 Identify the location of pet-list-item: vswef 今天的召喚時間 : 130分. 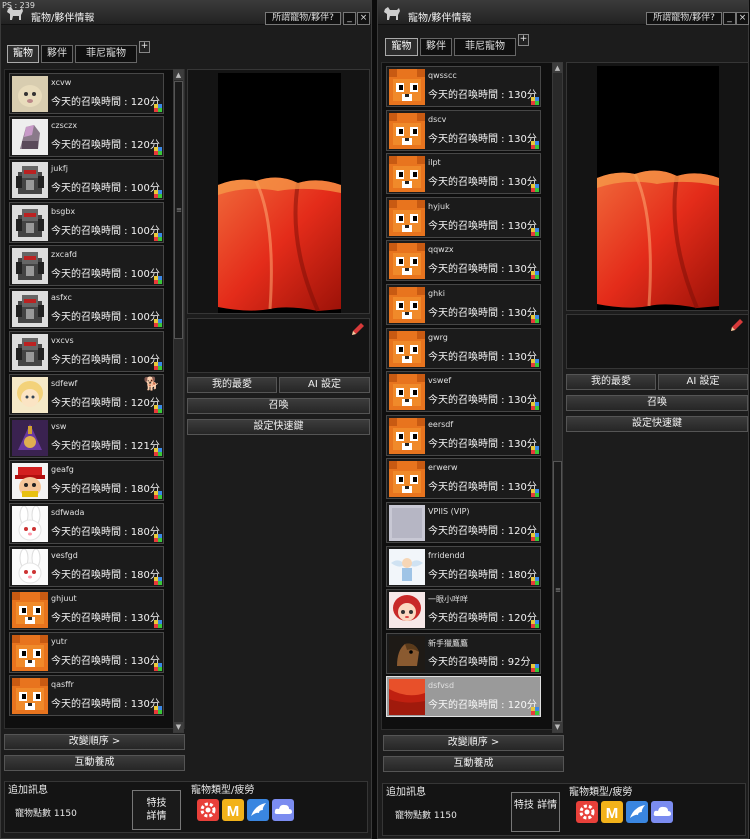
(463, 392).